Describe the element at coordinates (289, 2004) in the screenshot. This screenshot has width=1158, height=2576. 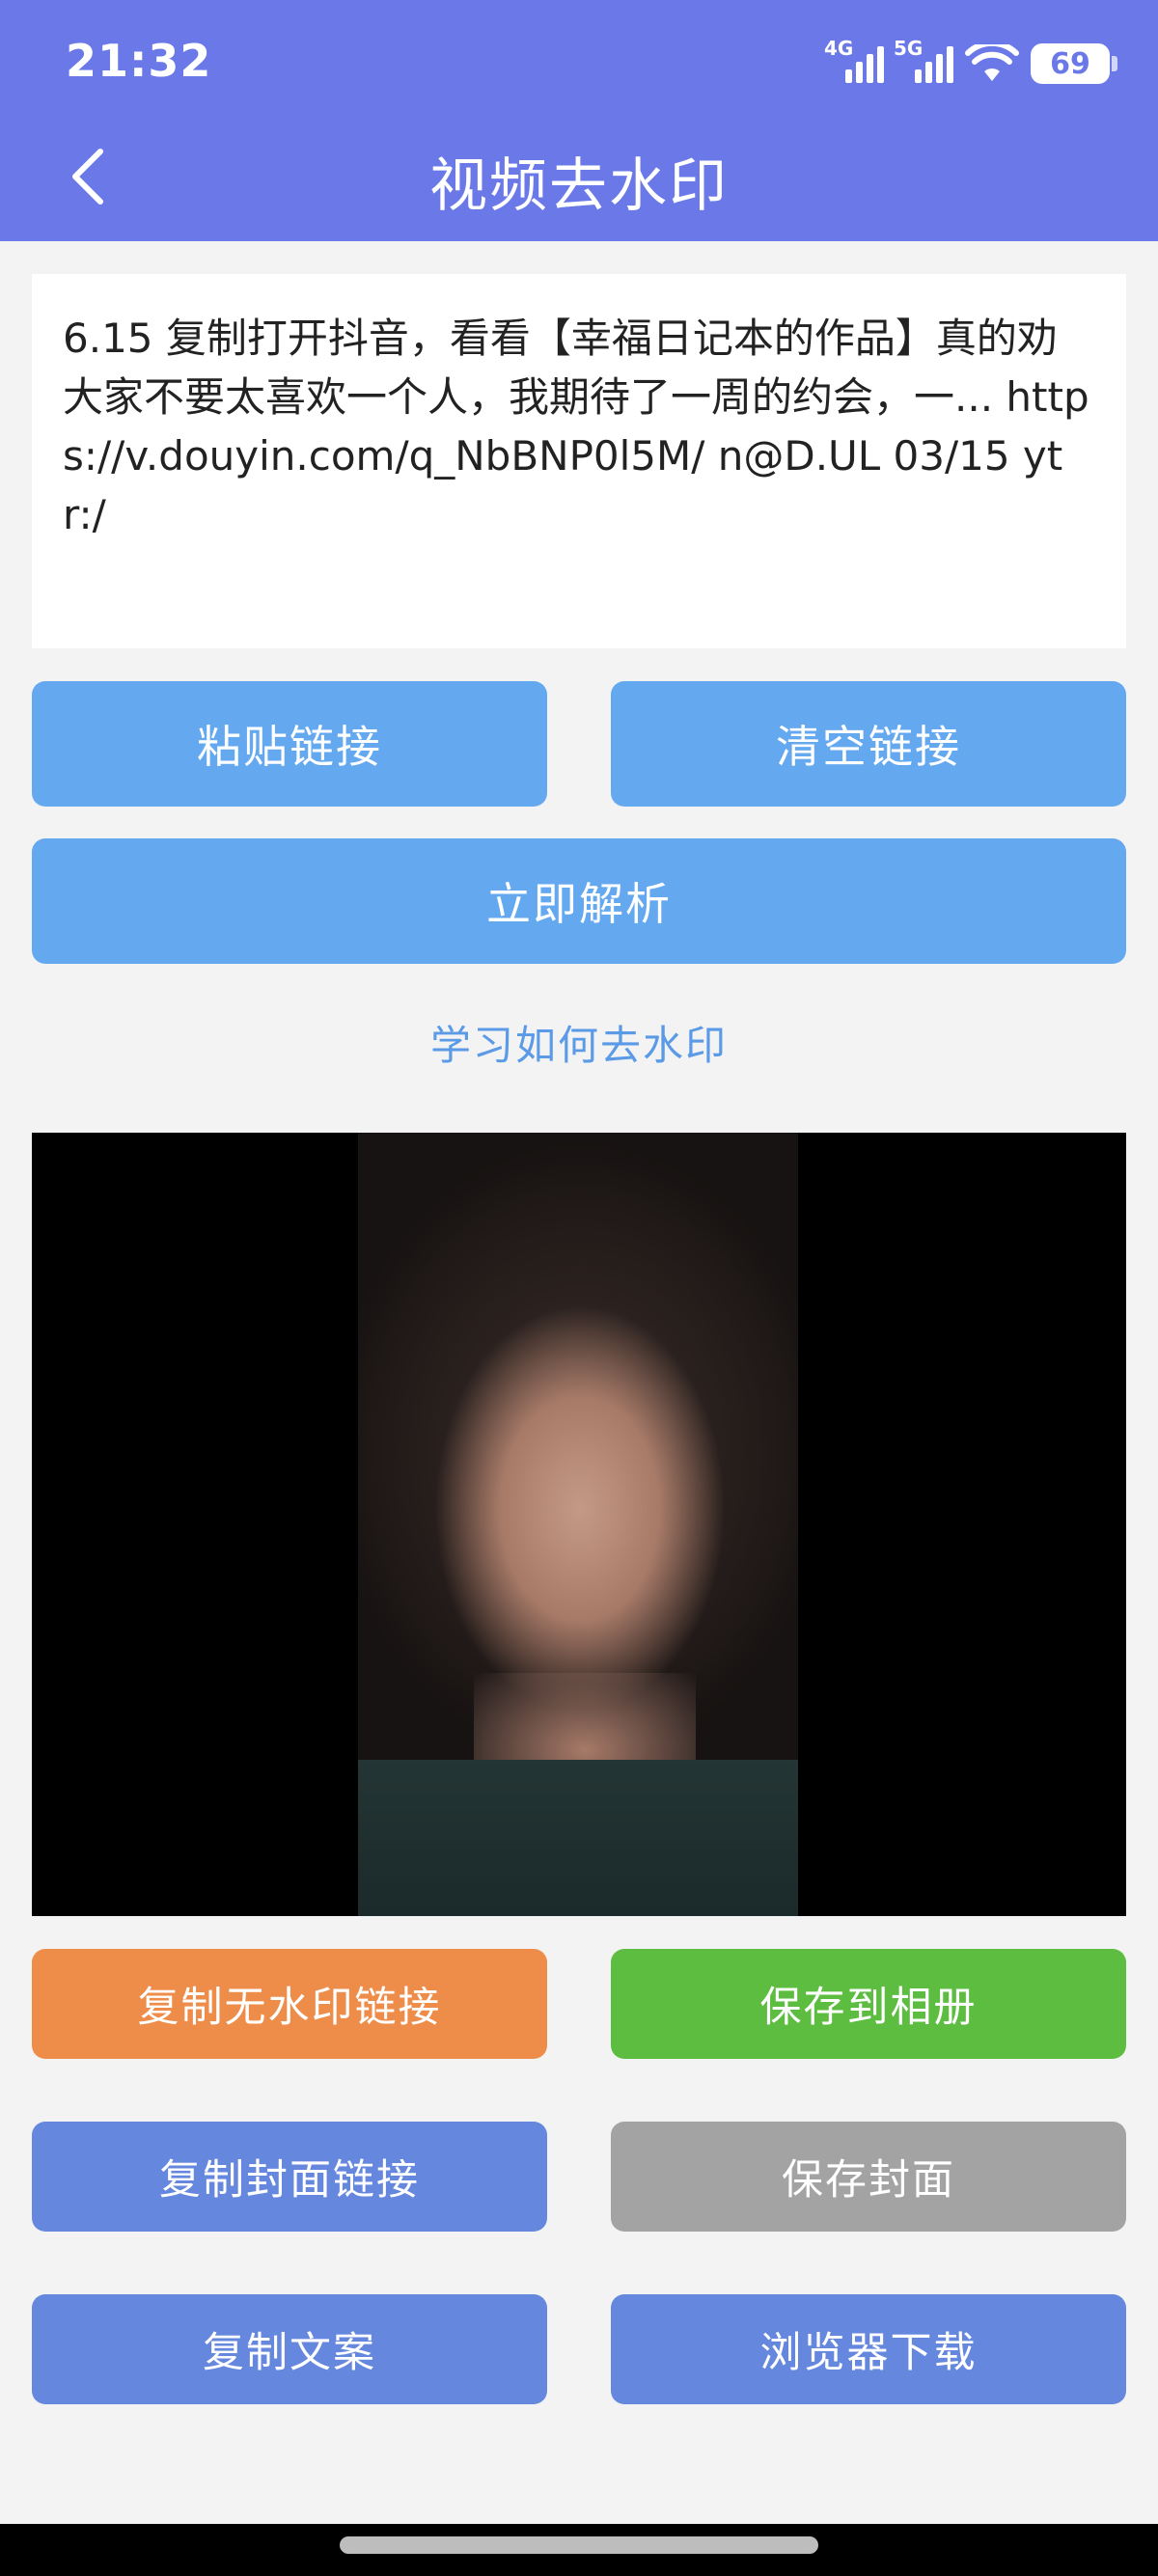
I see `copy-no-watermark-link-button: 复制无水印链接` at that location.